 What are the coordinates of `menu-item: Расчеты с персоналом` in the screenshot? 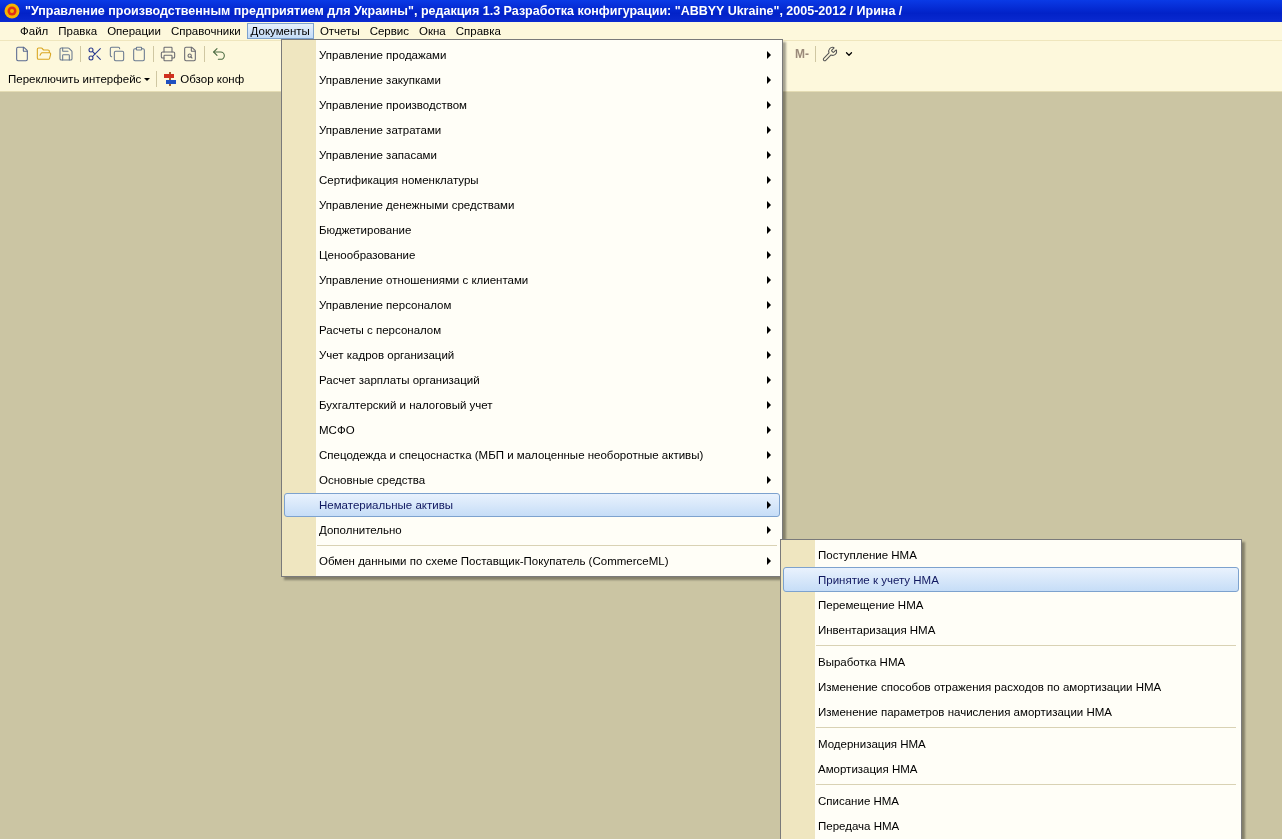 It's located at (532, 330).